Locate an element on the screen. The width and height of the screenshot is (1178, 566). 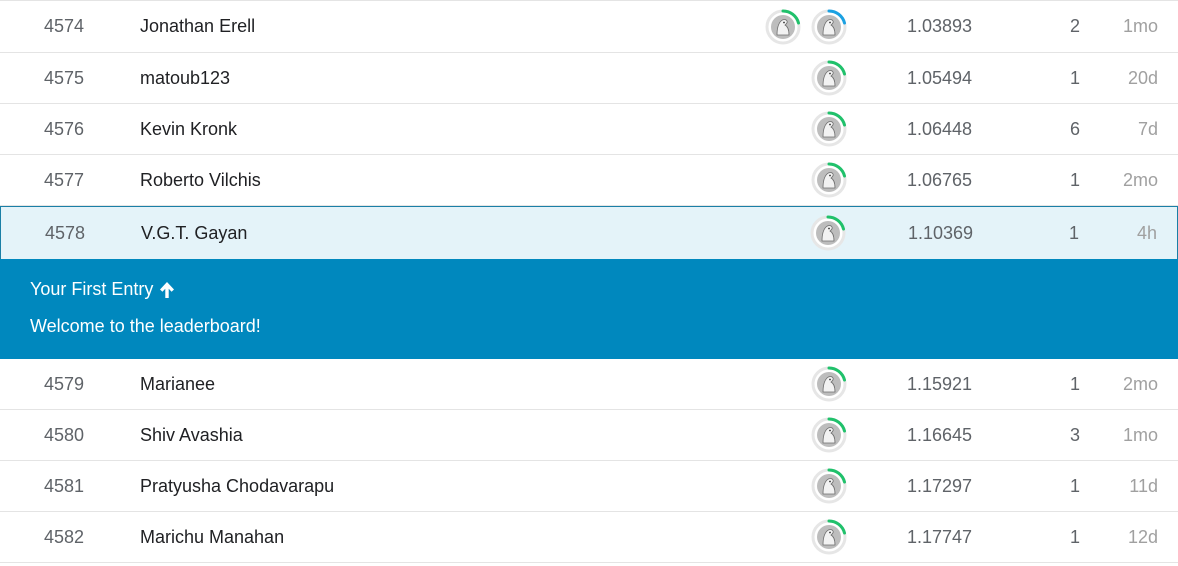
leaderboard-row: 4580 Shiv Avashia 1.16645 3 1mo is located at coordinates (589, 435).